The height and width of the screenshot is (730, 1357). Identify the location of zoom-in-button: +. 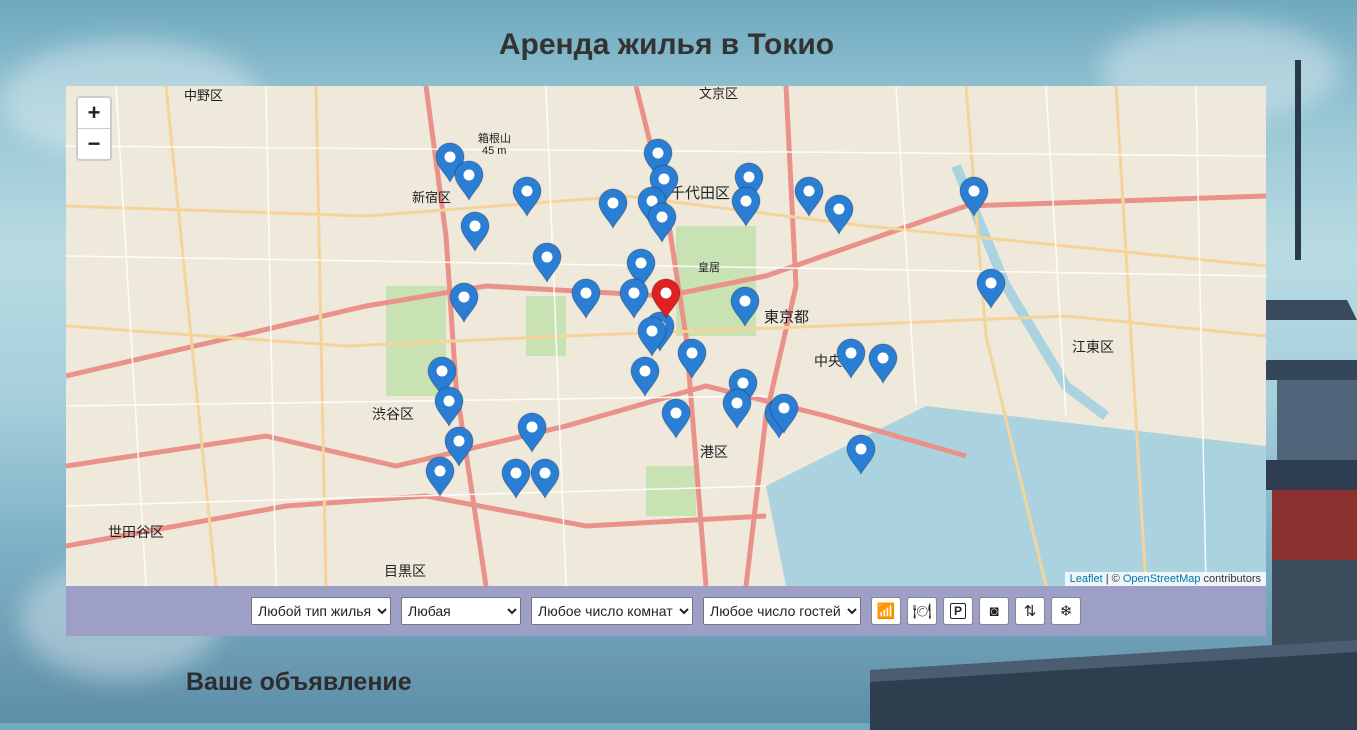
(94, 113).